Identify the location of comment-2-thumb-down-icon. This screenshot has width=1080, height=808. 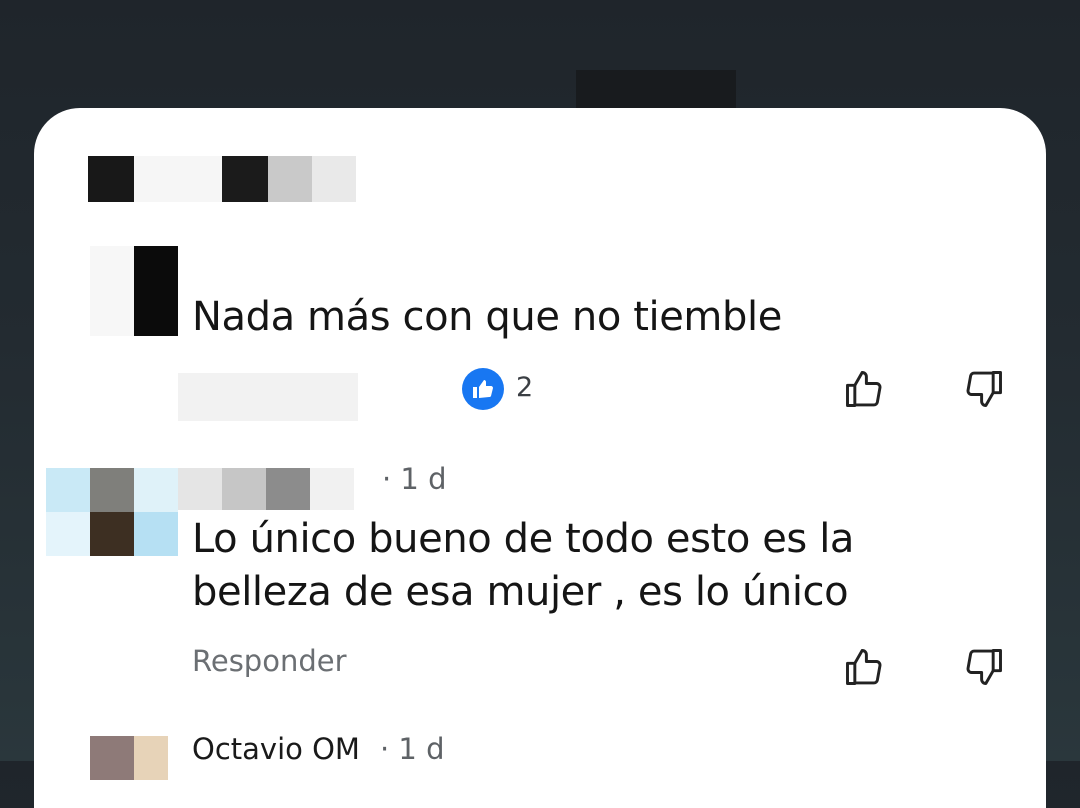
(984, 667).